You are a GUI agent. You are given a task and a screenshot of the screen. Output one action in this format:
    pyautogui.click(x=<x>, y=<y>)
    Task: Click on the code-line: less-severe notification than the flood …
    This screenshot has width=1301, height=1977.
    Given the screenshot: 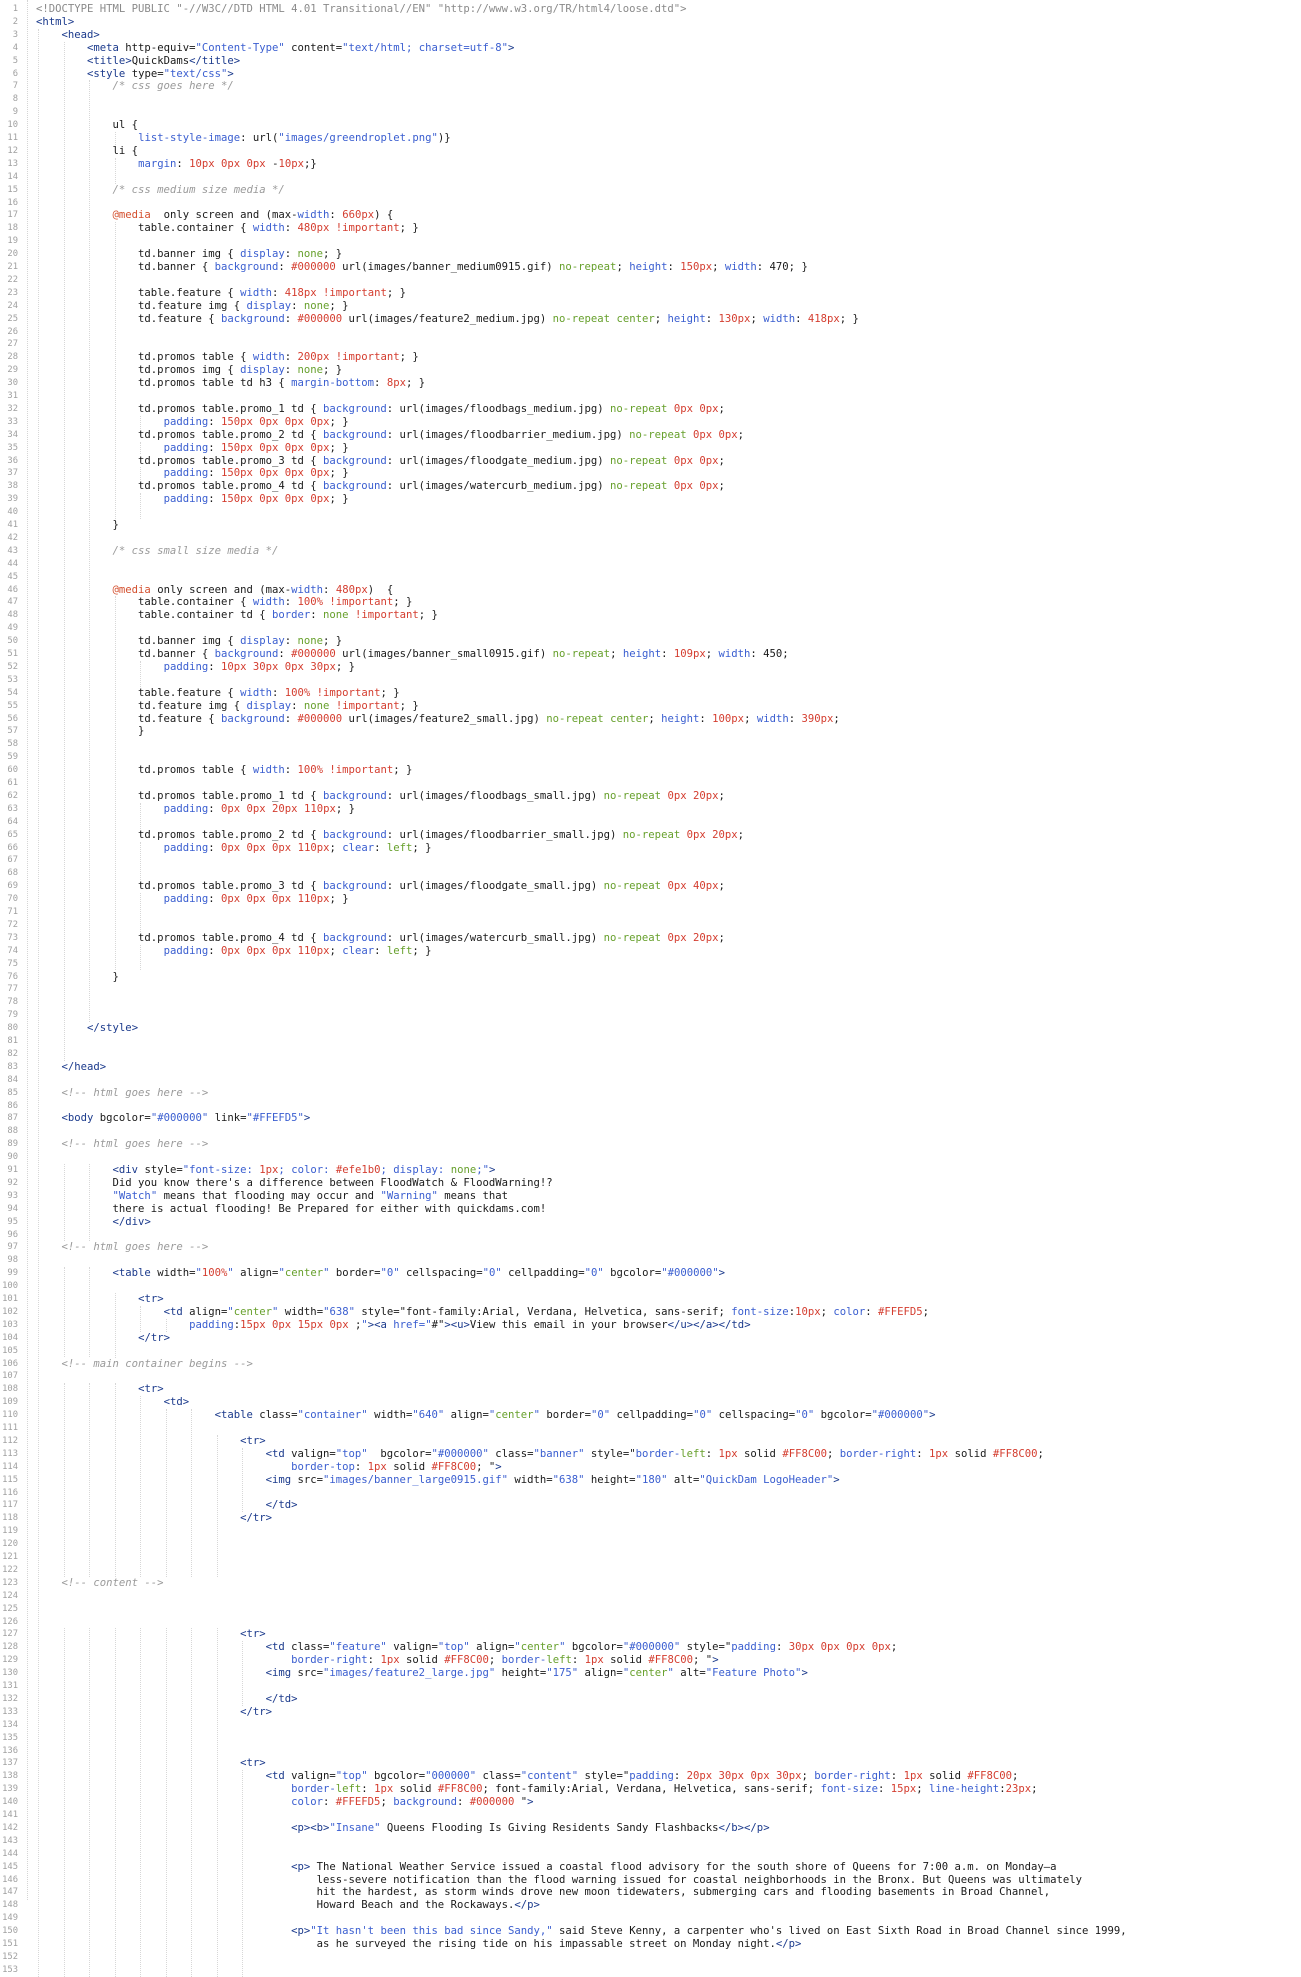 What is the action you would take?
    pyautogui.click(x=559, y=1880)
    